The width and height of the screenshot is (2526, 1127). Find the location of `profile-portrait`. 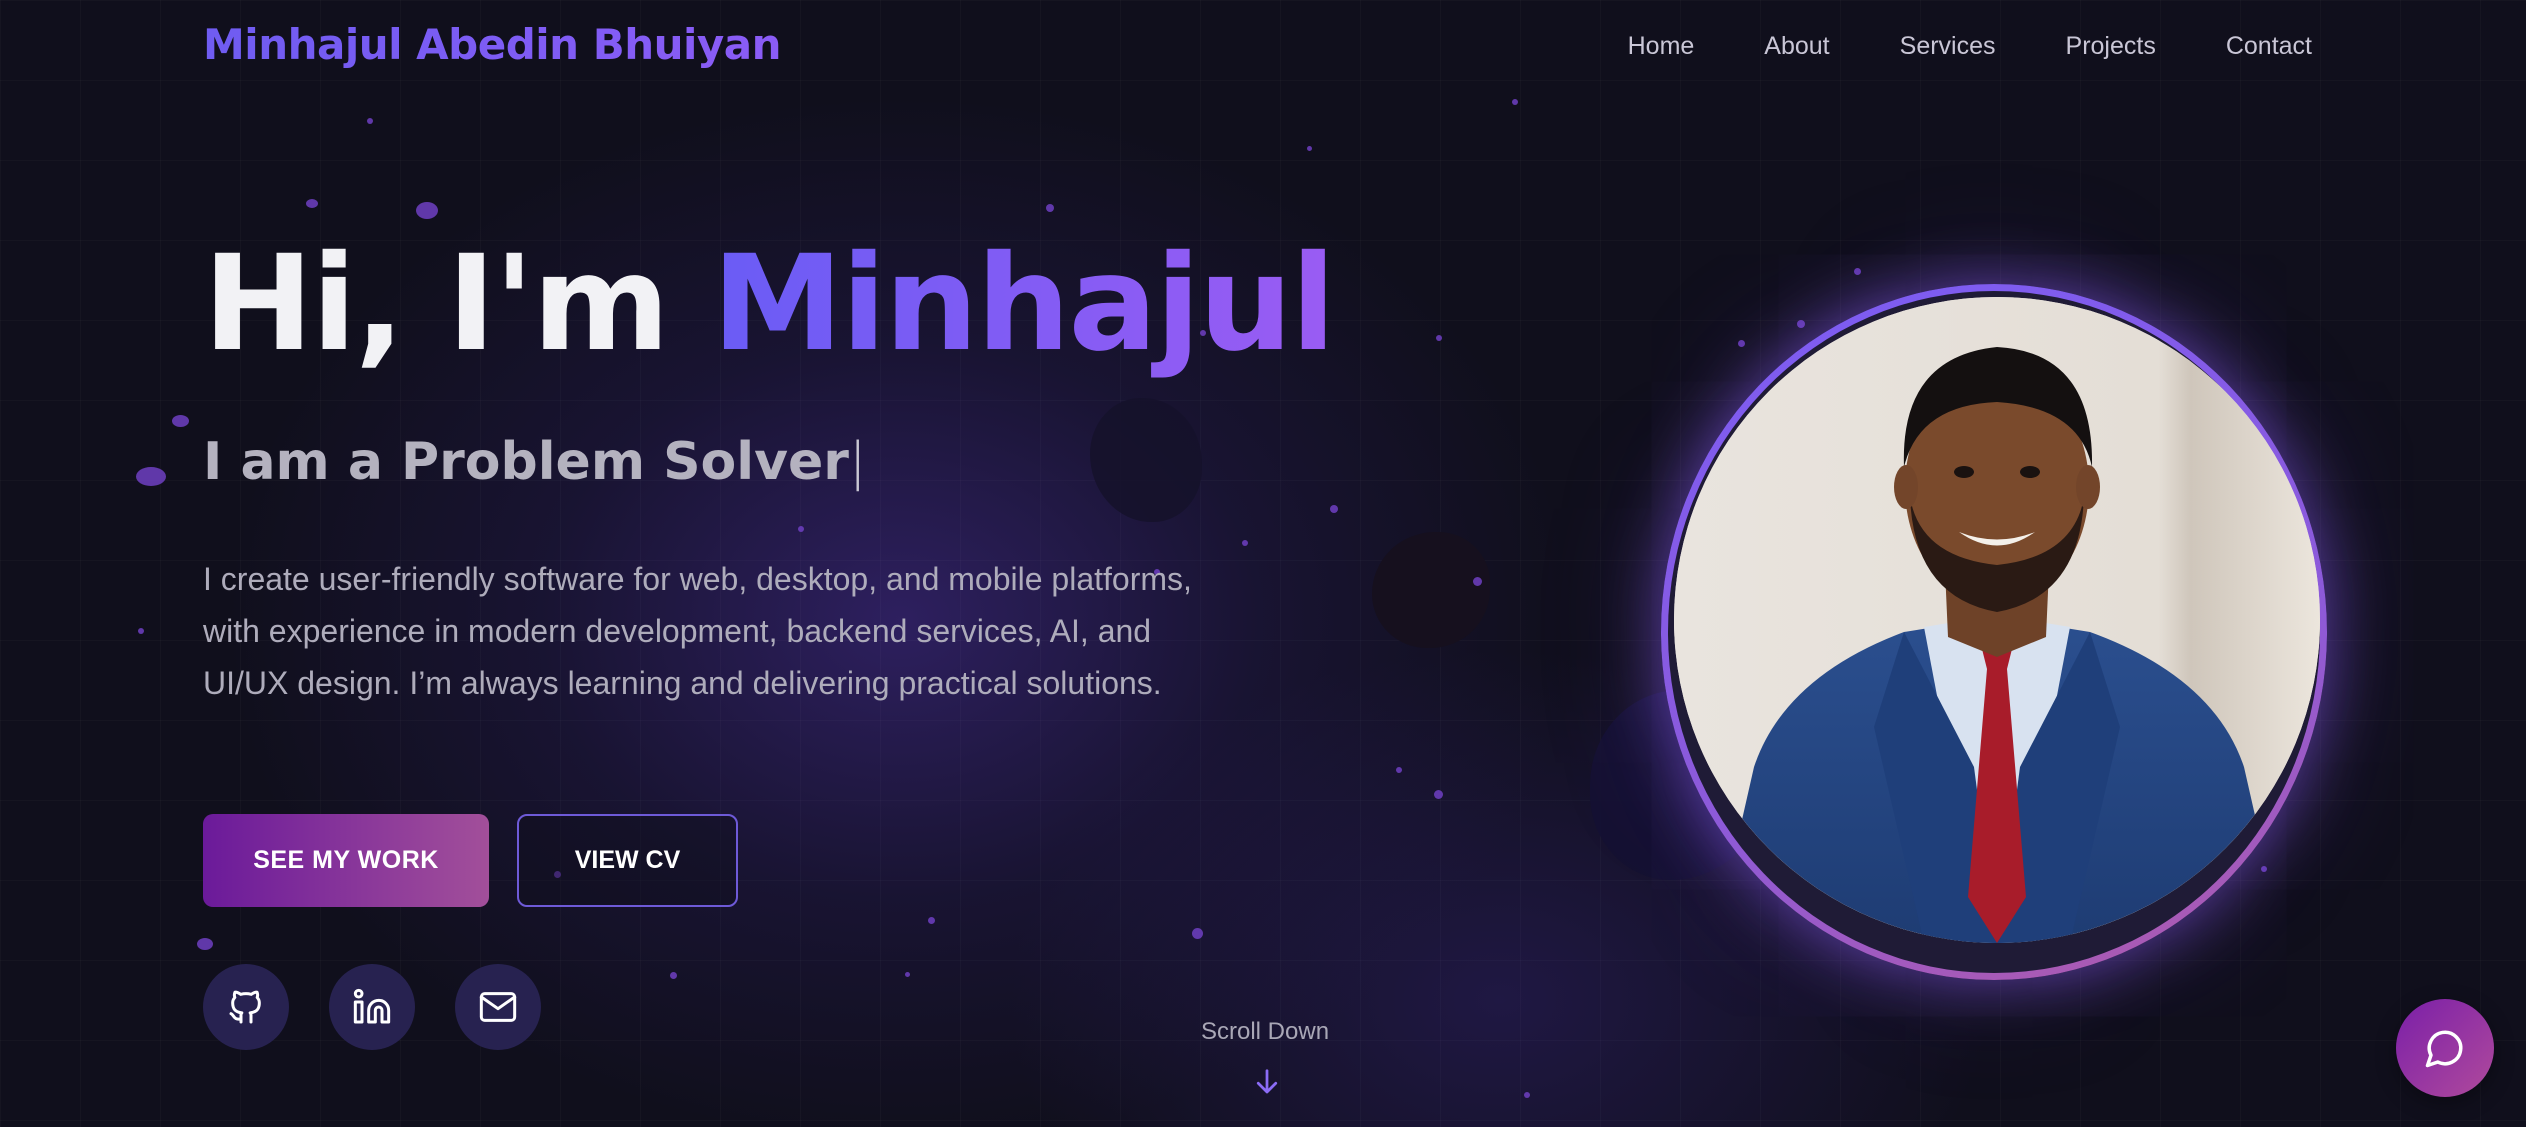

profile-portrait is located at coordinates (1997, 620).